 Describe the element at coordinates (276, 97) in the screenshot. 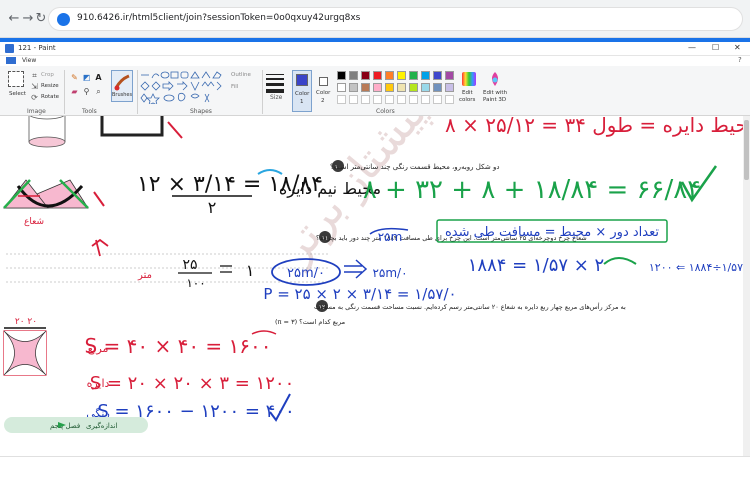

I see `size-label: Size` at that location.